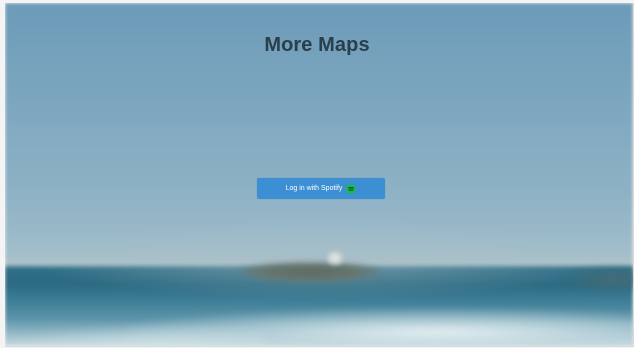 This screenshot has height=348, width=634. What do you see at coordinates (310, 272) in the screenshot?
I see `background-headland` at bounding box center [310, 272].